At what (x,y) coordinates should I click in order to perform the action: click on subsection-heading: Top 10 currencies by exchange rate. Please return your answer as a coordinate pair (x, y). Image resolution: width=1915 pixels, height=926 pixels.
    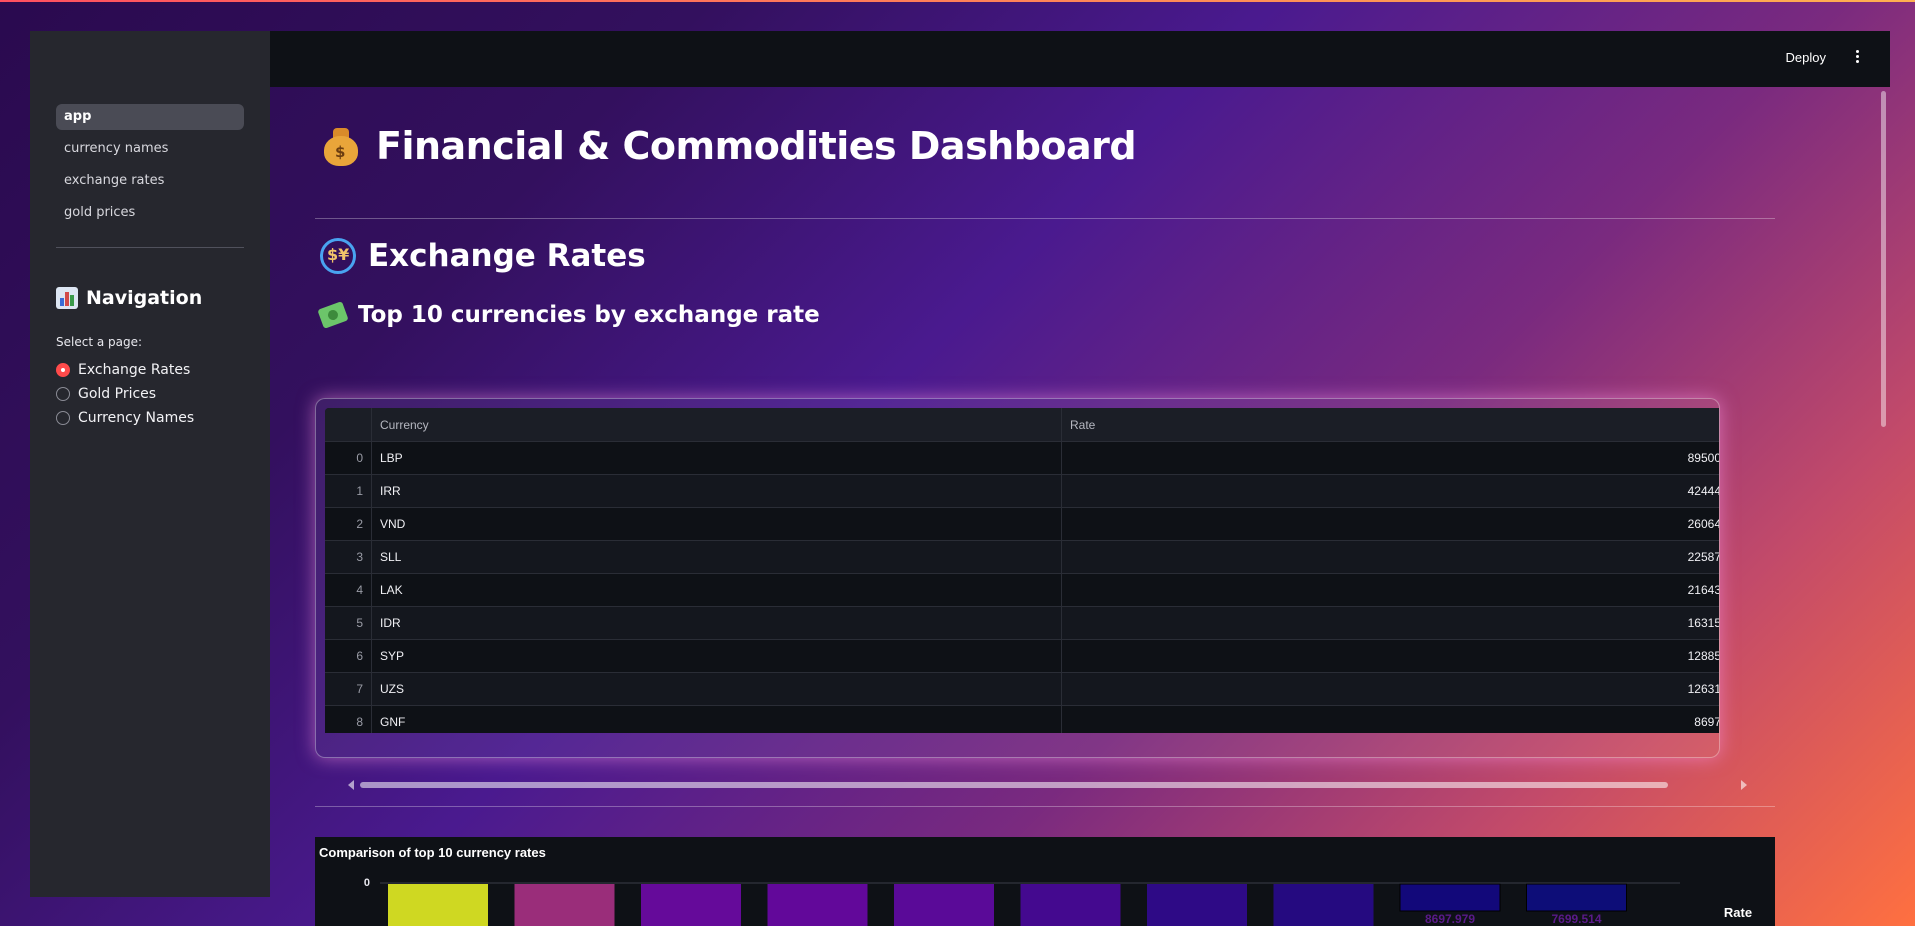
    Looking at the image, I should click on (568, 315).